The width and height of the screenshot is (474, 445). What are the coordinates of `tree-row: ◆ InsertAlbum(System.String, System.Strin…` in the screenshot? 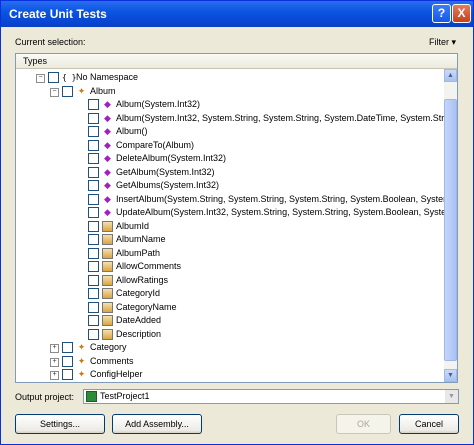 It's located at (230, 200).